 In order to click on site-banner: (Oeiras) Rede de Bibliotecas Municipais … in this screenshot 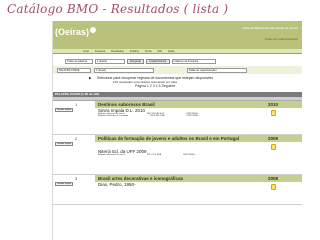, I will do `click(177, 35)`.